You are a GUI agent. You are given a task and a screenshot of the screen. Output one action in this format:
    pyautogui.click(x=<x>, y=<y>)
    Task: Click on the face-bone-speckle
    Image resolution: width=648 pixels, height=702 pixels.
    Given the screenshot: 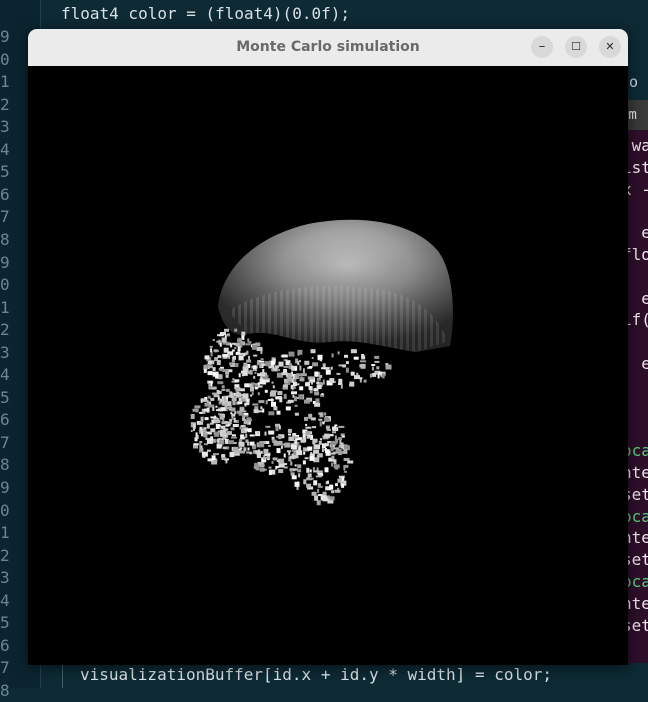 What is the action you would take?
    pyautogui.click(x=291, y=417)
    